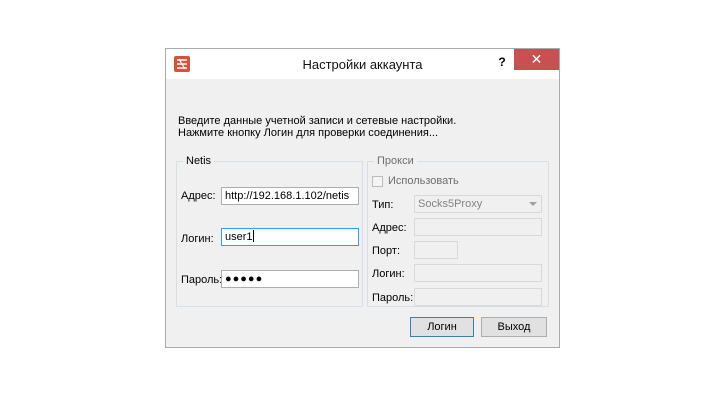  What do you see at coordinates (290, 279) in the screenshot?
I see `netis-password-field: ●●●●●` at bounding box center [290, 279].